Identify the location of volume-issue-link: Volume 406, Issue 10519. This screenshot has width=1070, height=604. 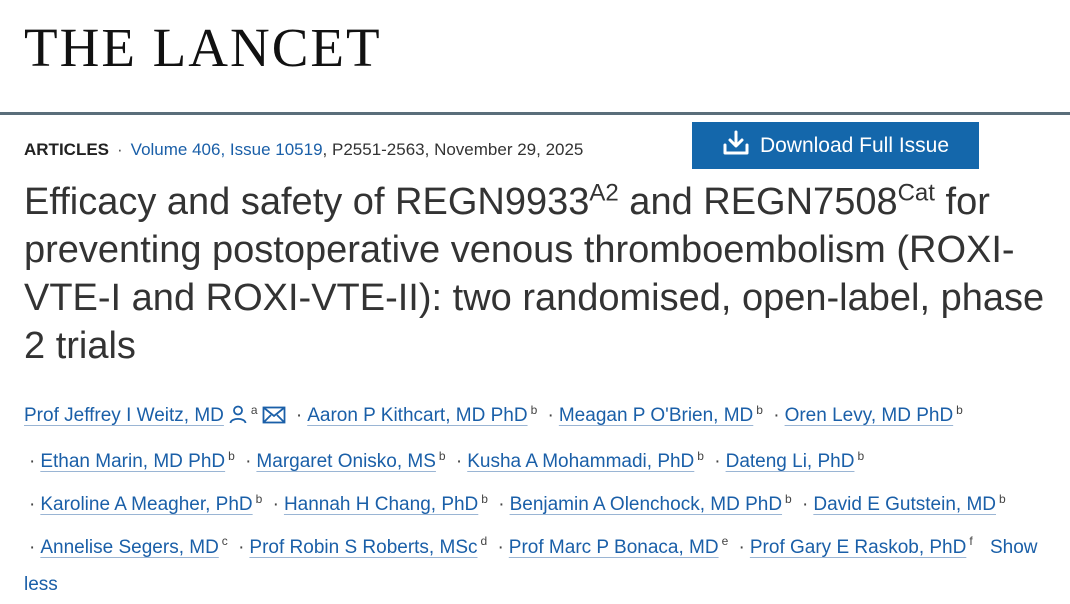
(227, 149).